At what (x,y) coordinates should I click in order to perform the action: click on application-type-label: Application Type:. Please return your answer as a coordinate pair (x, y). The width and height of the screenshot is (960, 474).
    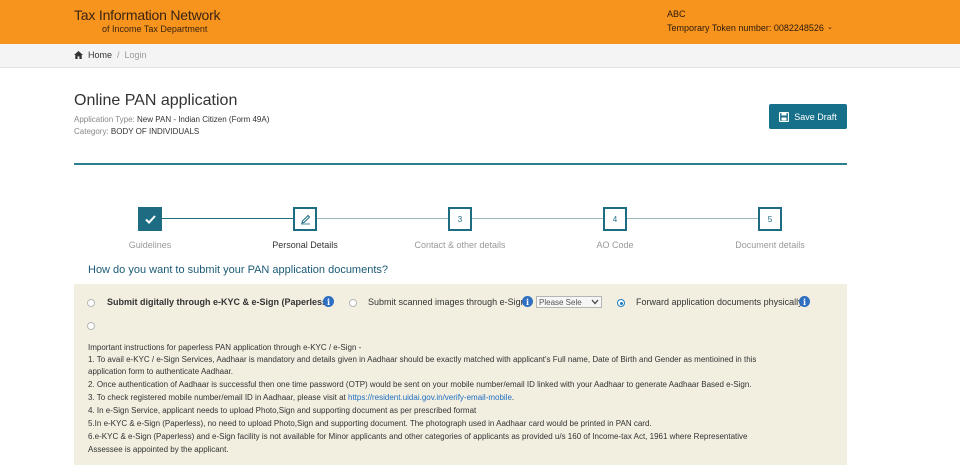
    Looking at the image, I should click on (104, 119).